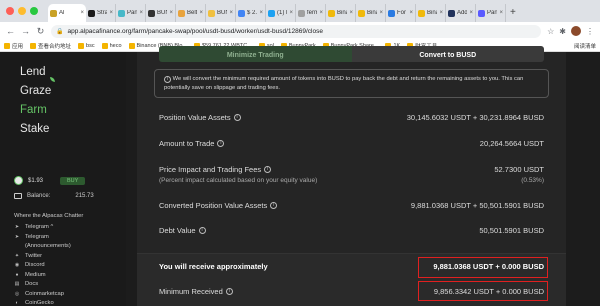  I want to click on tab-title: Panc, so click(132, 13).